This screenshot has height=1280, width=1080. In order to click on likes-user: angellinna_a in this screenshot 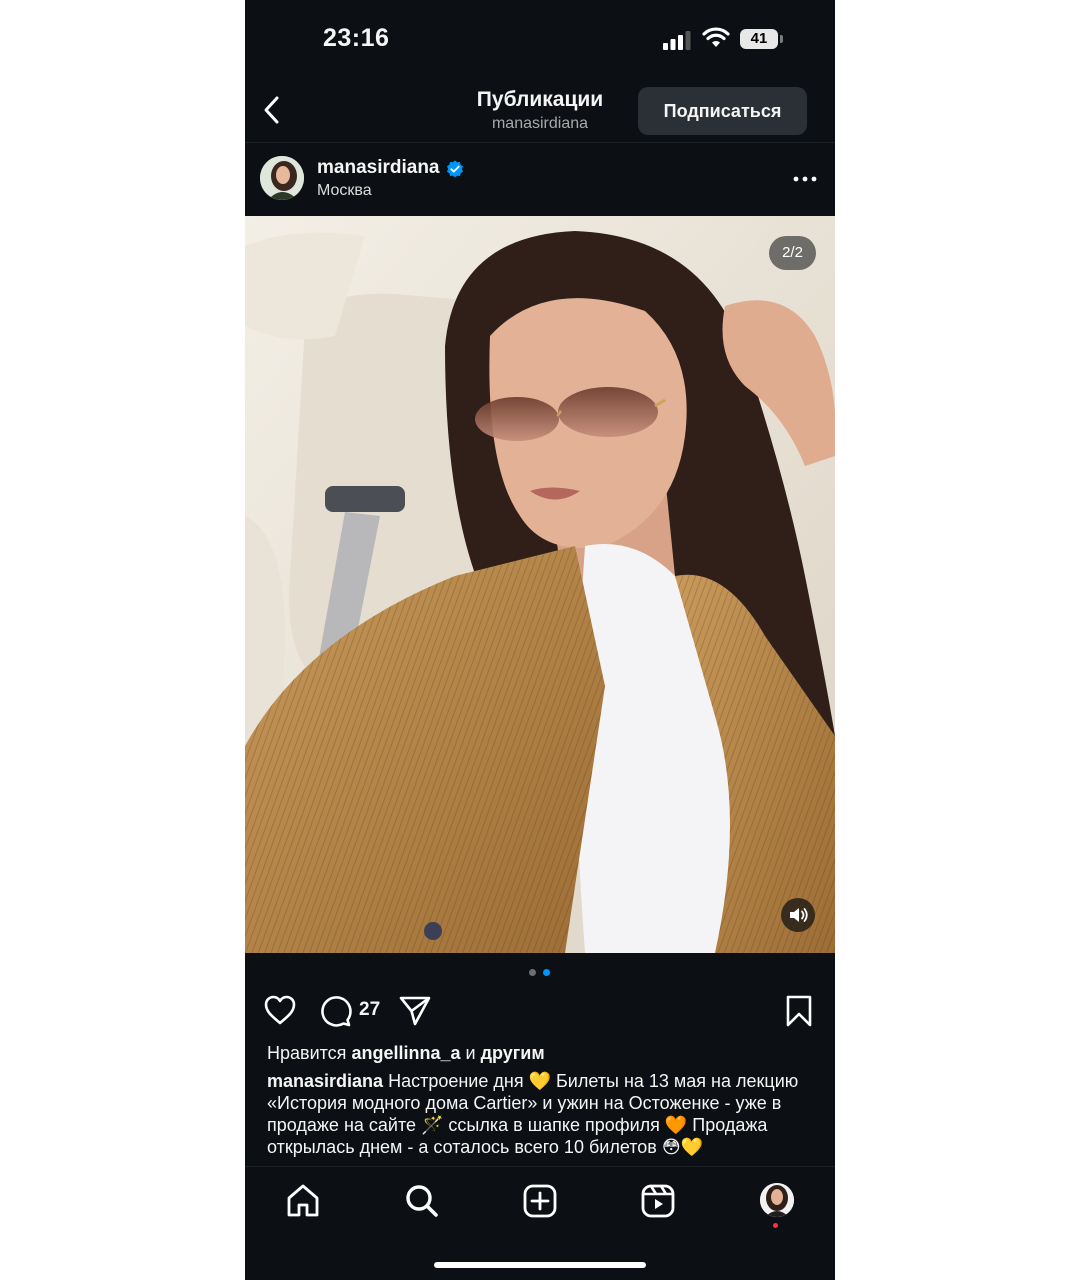, I will do `click(405, 1053)`.